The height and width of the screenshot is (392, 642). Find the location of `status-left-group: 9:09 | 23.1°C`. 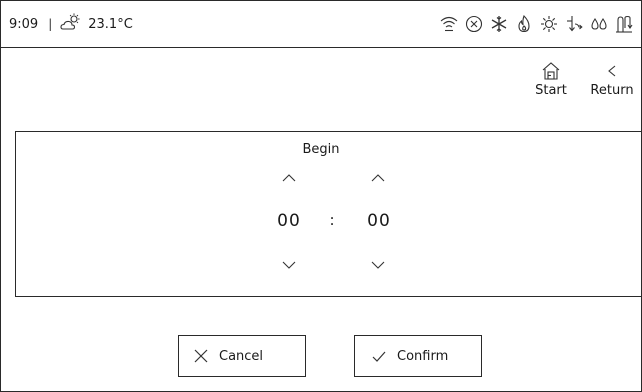

status-left-group: 9:09 | 23.1°C is located at coordinates (71, 24).